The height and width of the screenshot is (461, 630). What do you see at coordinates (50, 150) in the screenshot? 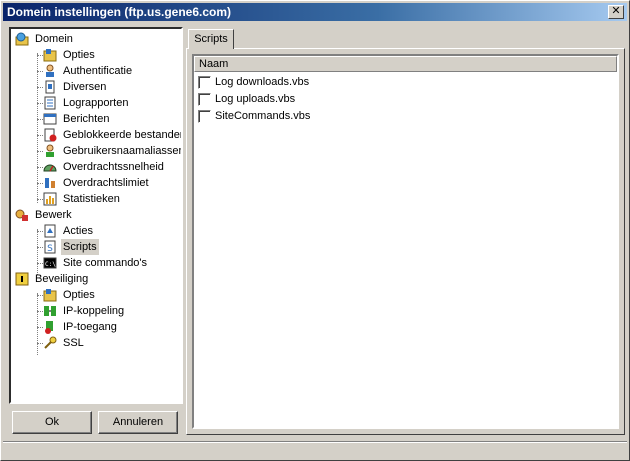
I see `user-alias-icon` at bounding box center [50, 150].